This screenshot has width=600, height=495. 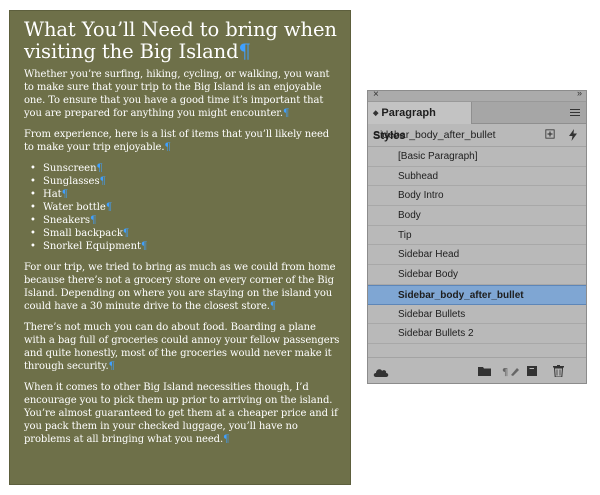 What do you see at coordinates (185, 194) in the screenshot?
I see `list-item: Hat¶` at bounding box center [185, 194].